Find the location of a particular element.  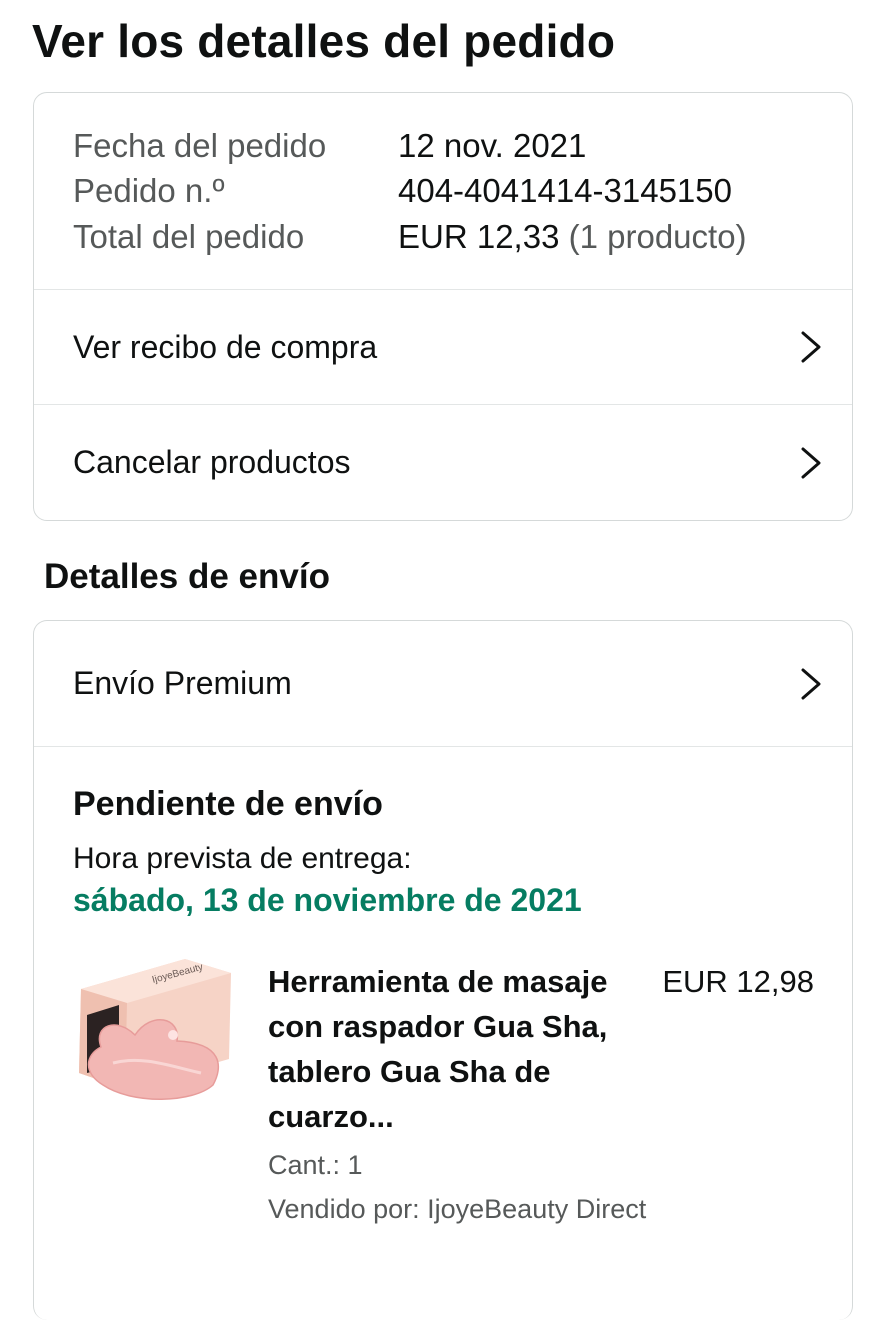

order-date-label: Fecha del pedido is located at coordinates (200, 145).